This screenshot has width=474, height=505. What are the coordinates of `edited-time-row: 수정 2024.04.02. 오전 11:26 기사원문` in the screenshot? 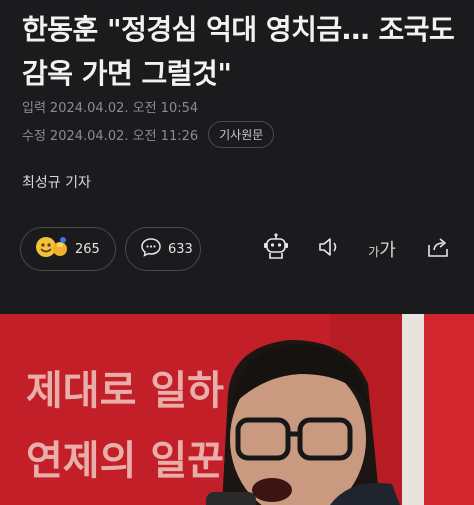 It's located at (148, 134).